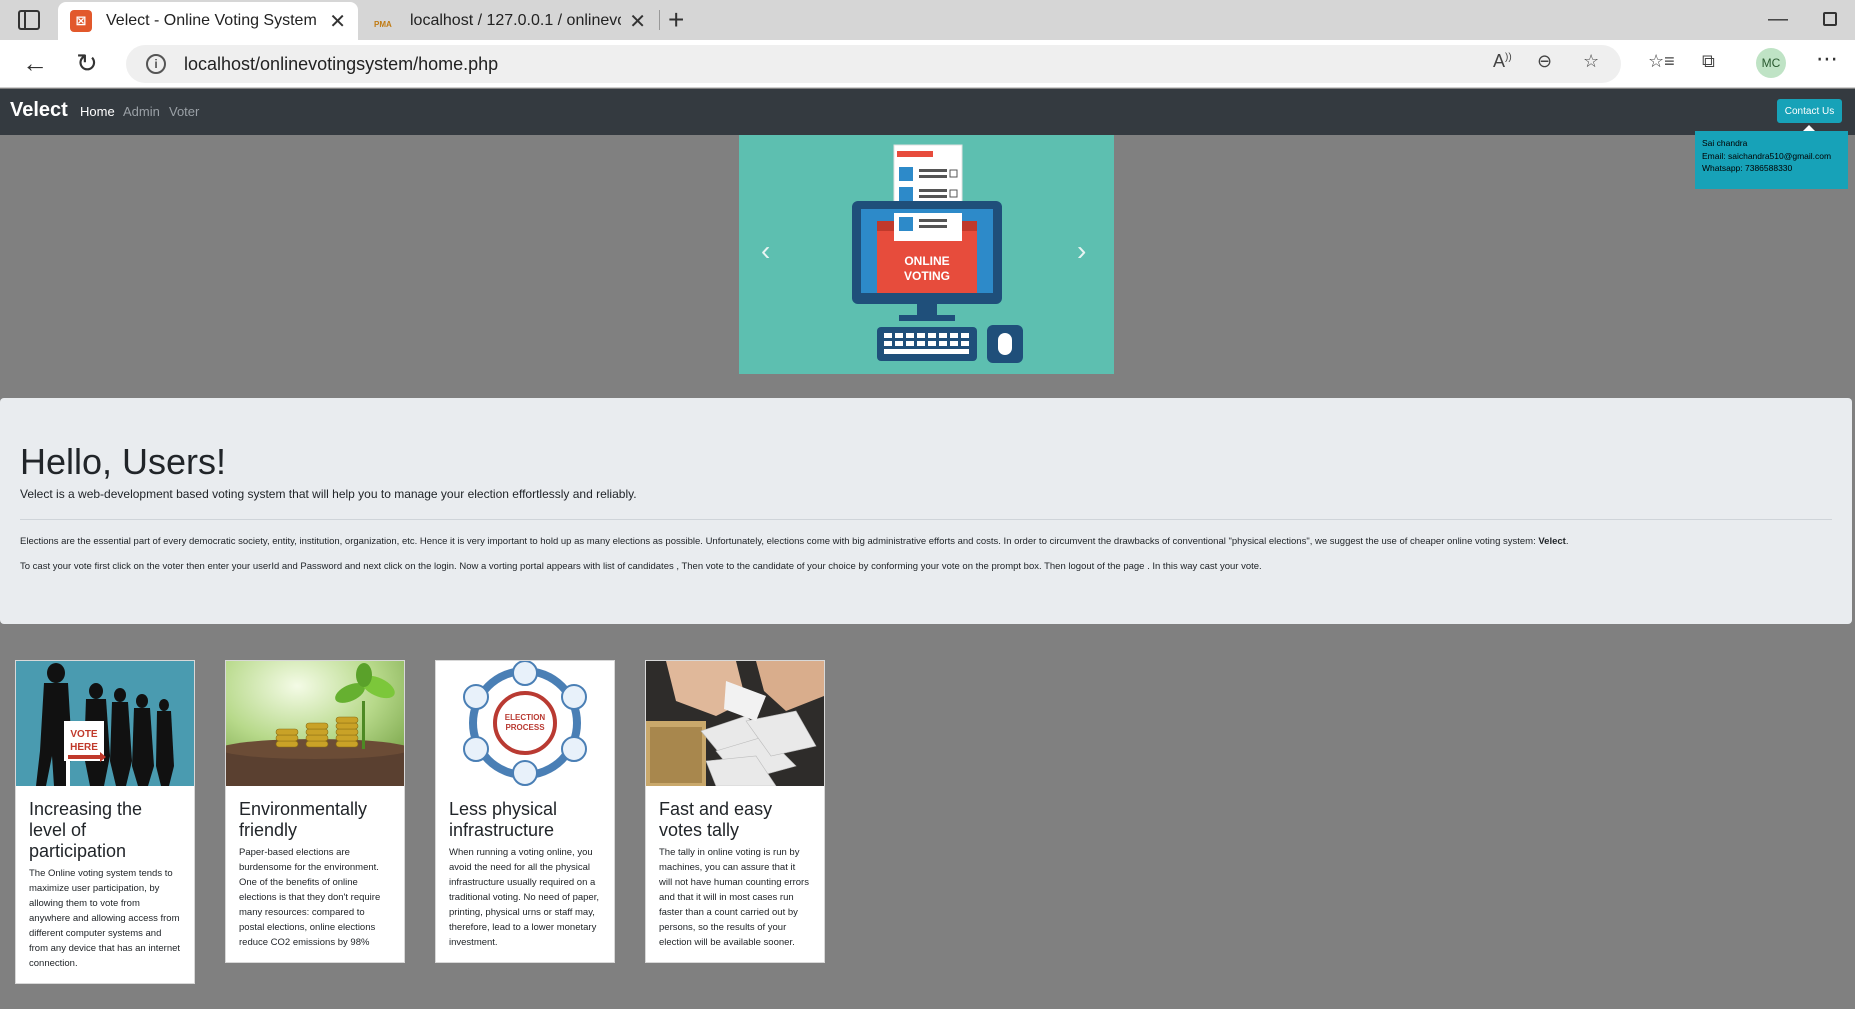 The image size is (1855, 1009). What do you see at coordinates (315, 723) in the screenshot?
I see `plant-coins-image` at bounding box center [315, 723].